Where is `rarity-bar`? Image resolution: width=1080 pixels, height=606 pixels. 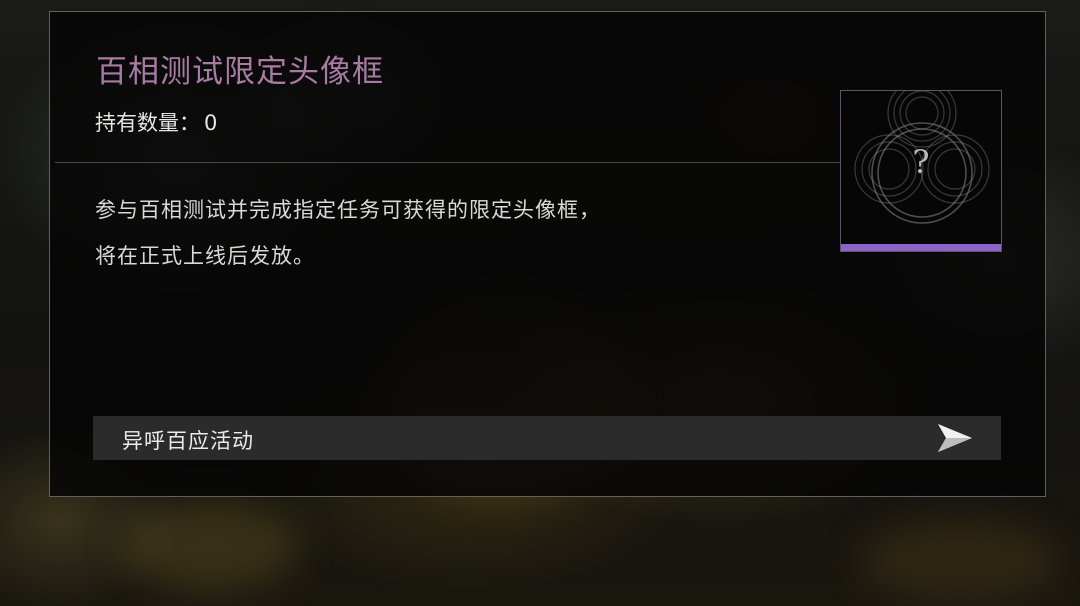
rarity-bar is located at coordinates (921, 247).